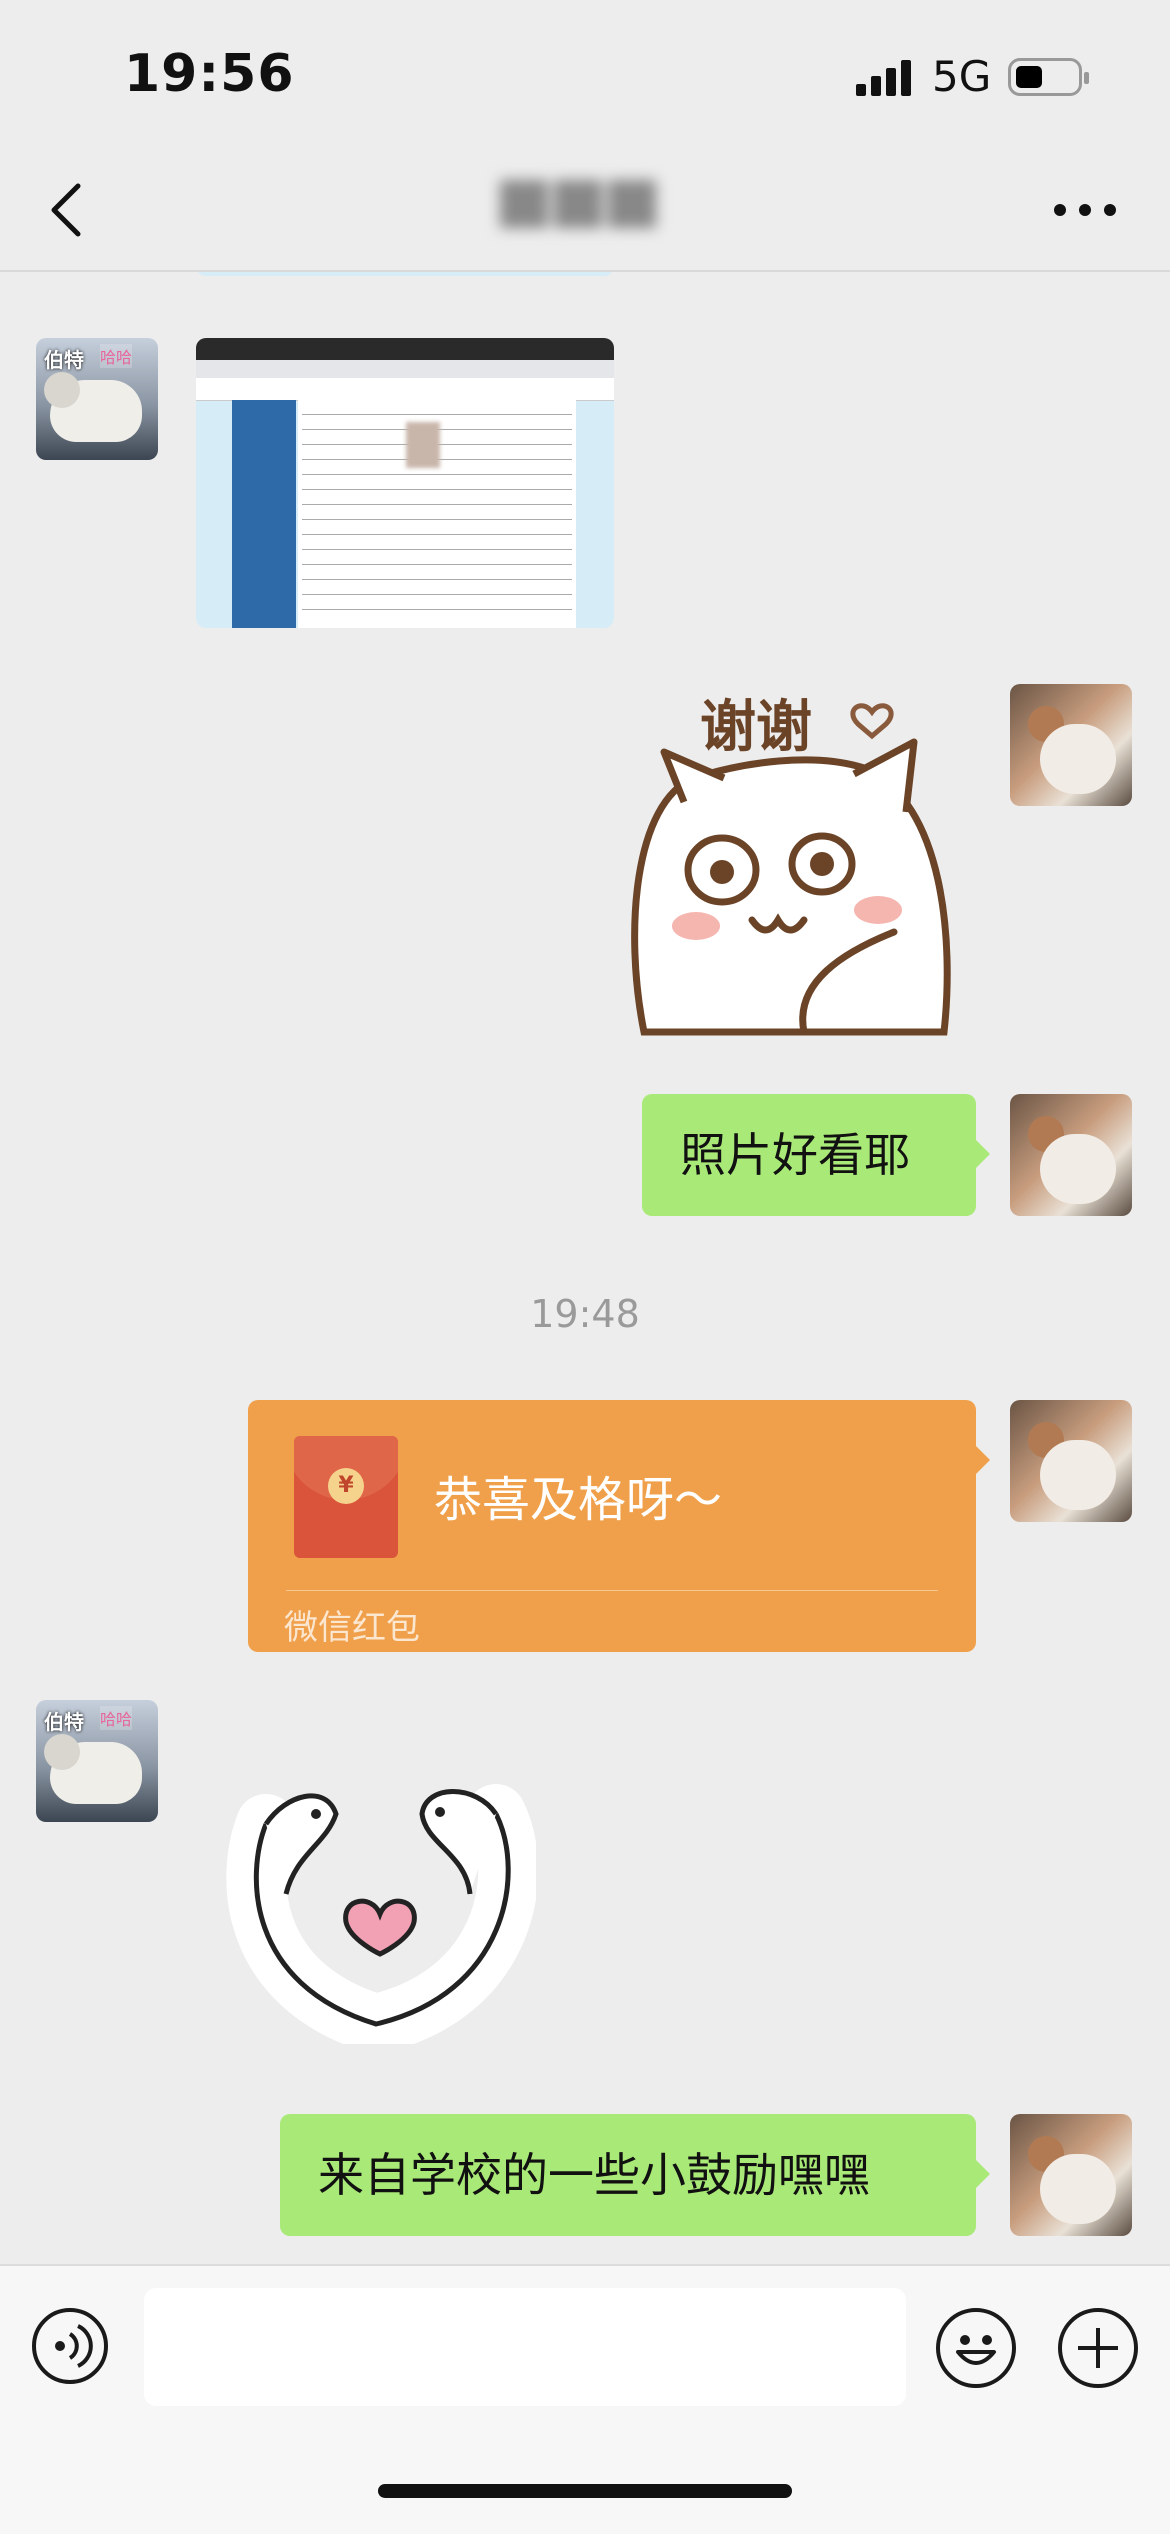 The height and width of the screenshot is (2534, 1170). Describe the element at coordinates (585, 207) in the screenshot. I see `chat-title-blurred` at that location.